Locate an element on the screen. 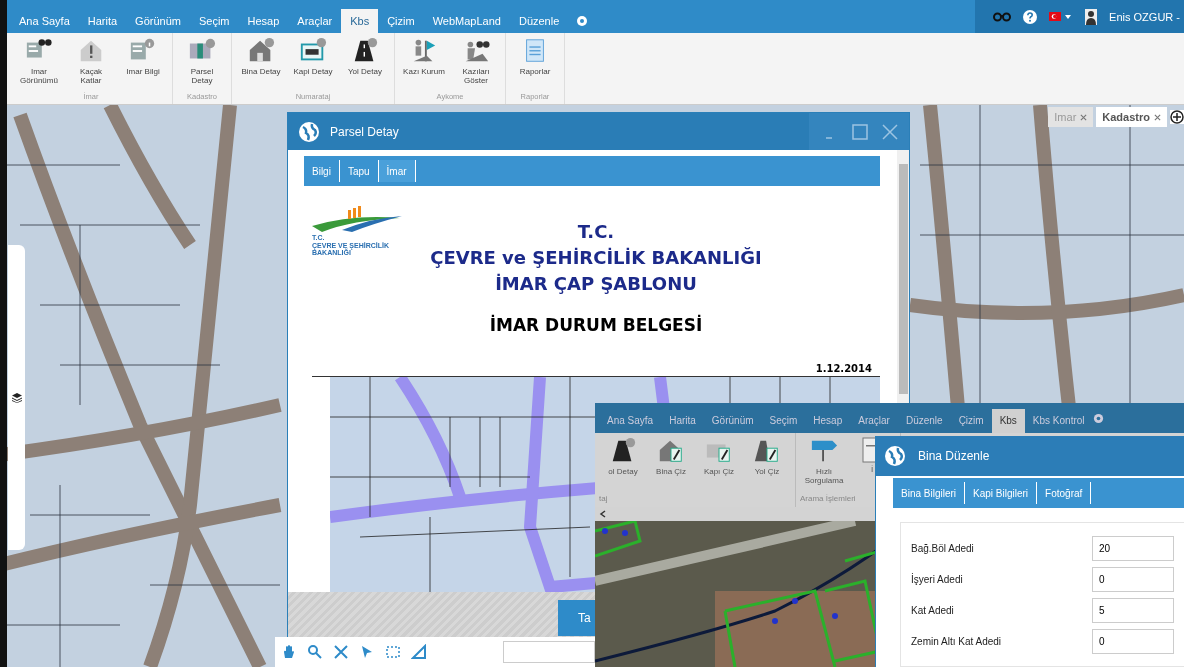 The height and width of the screenshot is (667, 1184). tab: Kapi Bilgileri is located at coordinates (1001, 493).